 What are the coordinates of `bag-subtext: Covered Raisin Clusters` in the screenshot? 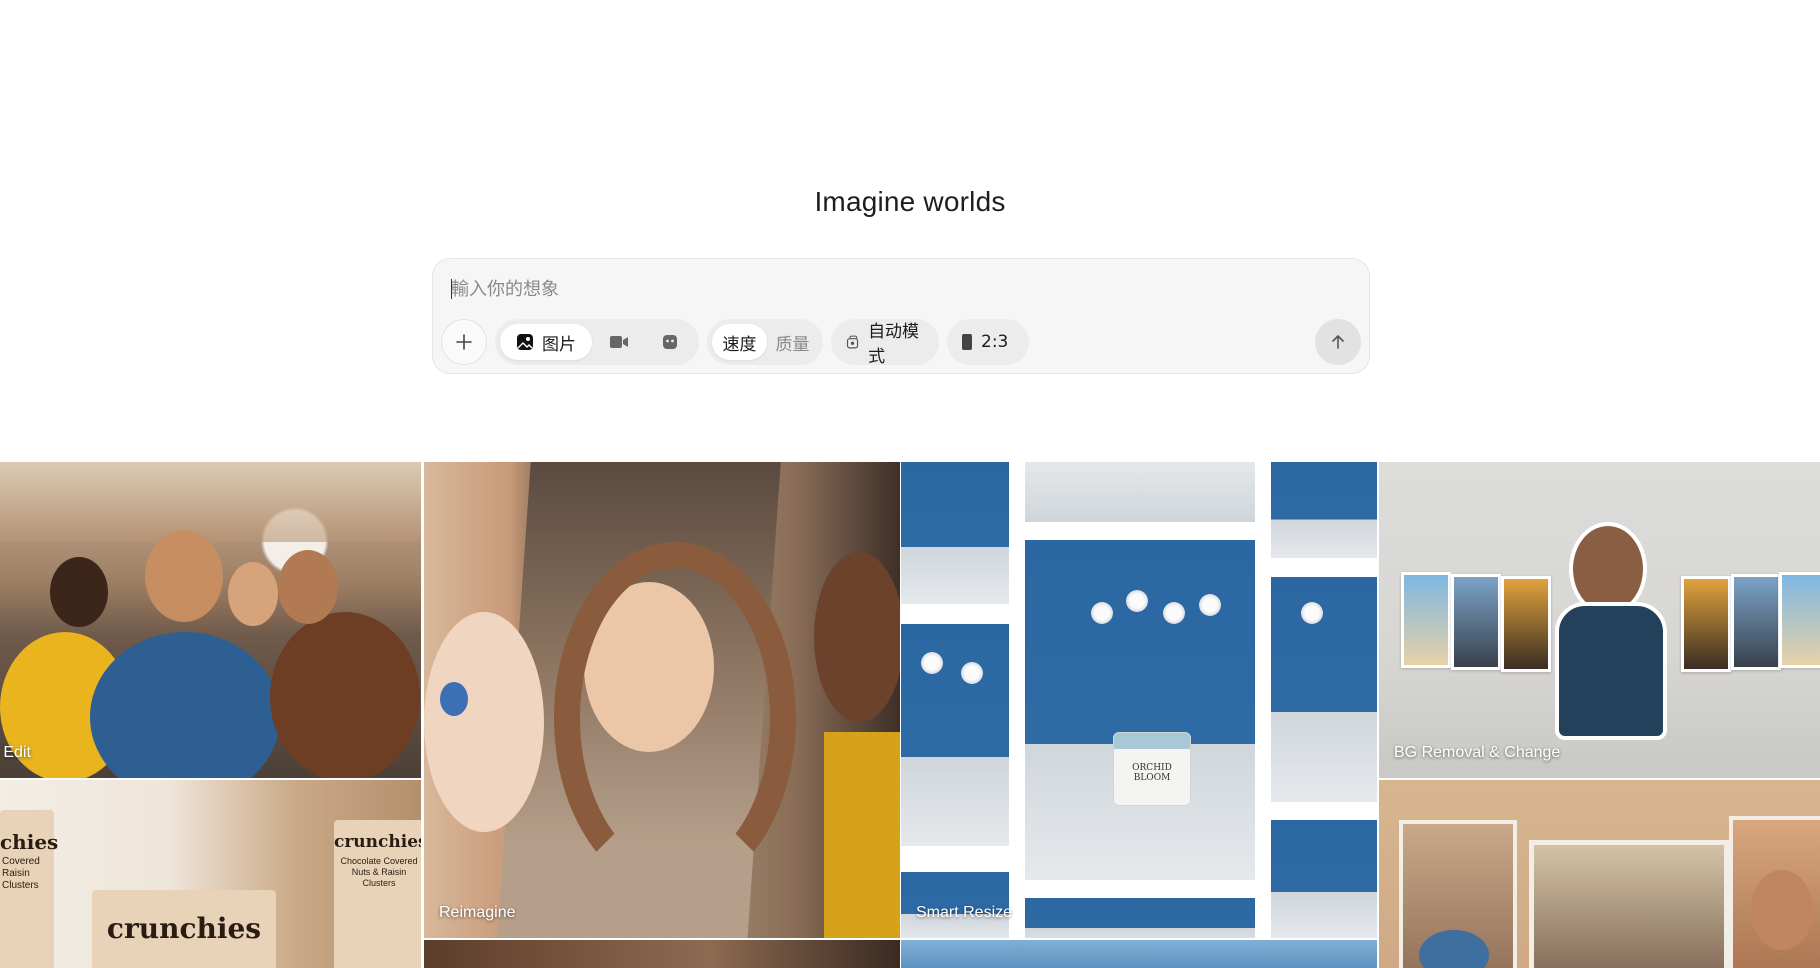 It's located at (21, 873).